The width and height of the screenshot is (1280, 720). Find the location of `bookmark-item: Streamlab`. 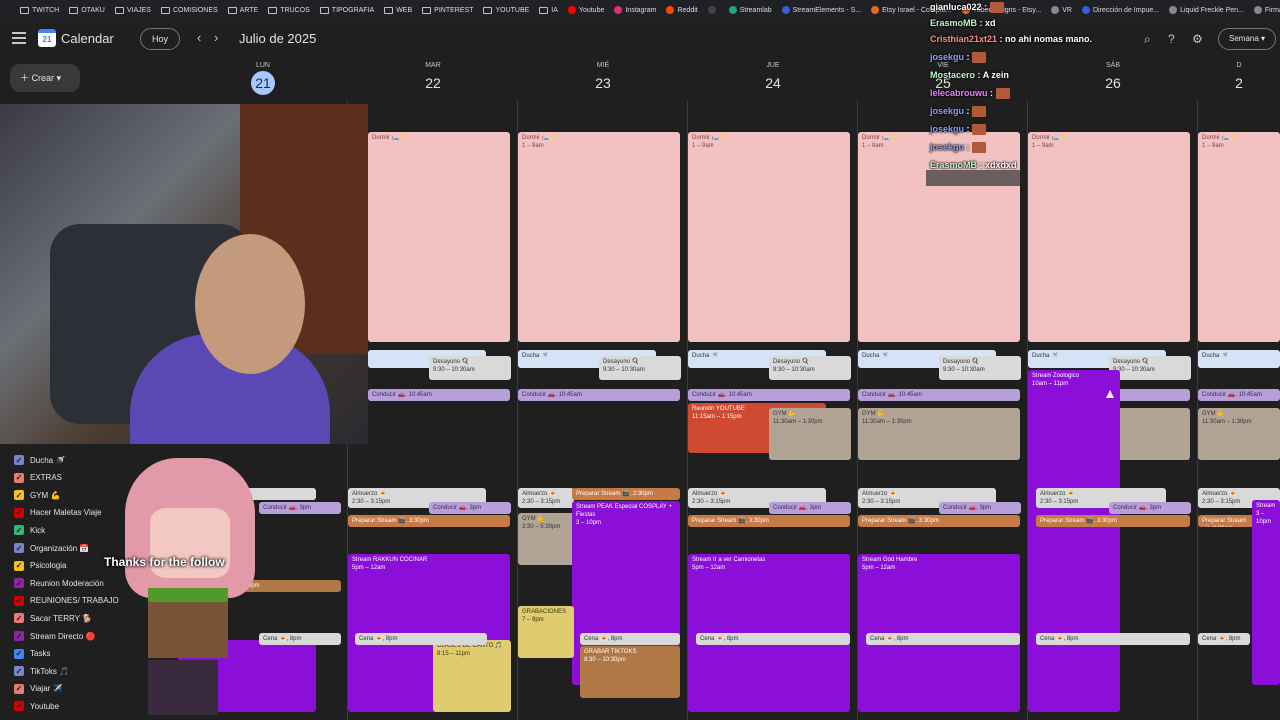

bookmark-item: Streamlab is located at coordinates (750, 10).